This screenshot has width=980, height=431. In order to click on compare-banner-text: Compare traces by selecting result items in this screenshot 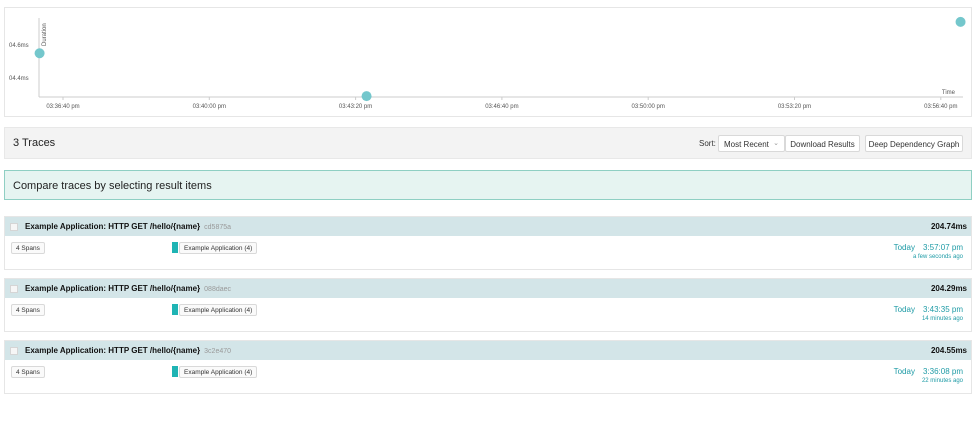, I will do `click(112, 186)`.